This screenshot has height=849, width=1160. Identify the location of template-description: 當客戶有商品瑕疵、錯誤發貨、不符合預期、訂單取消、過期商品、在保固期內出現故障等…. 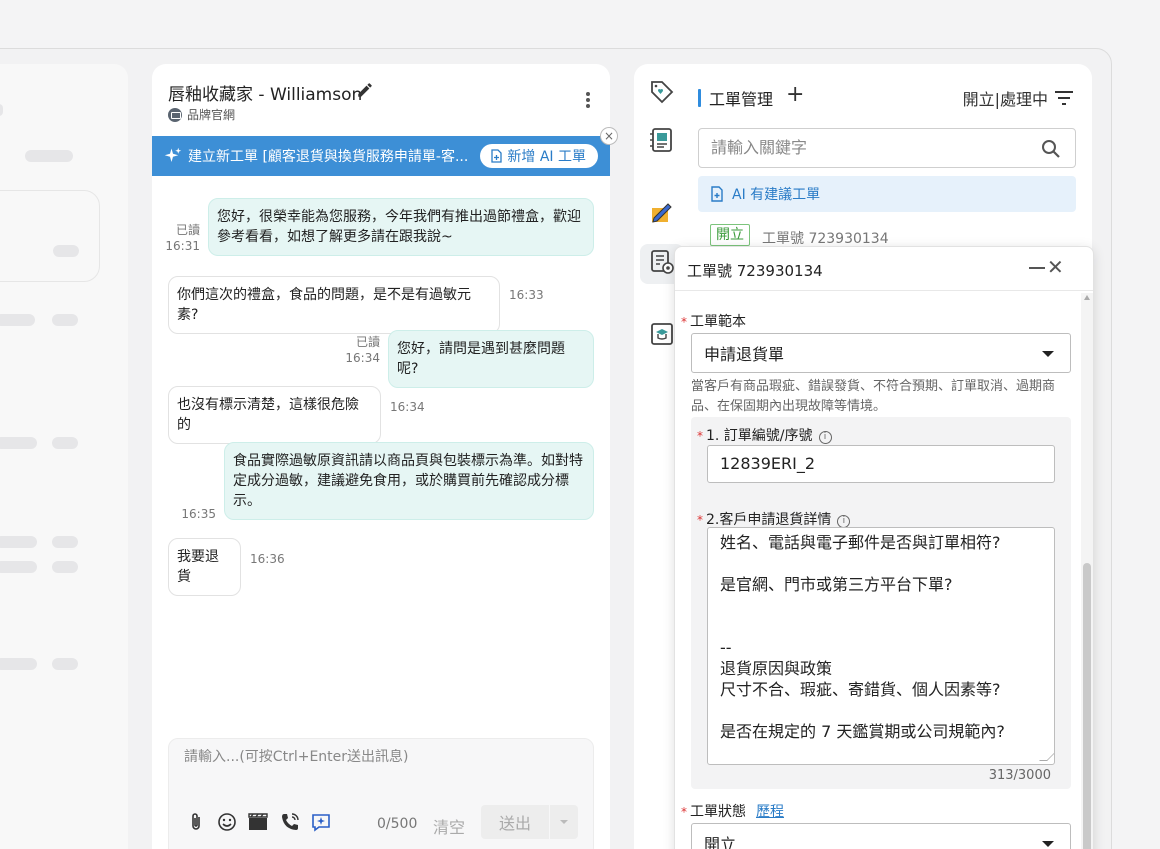
(873, 396).